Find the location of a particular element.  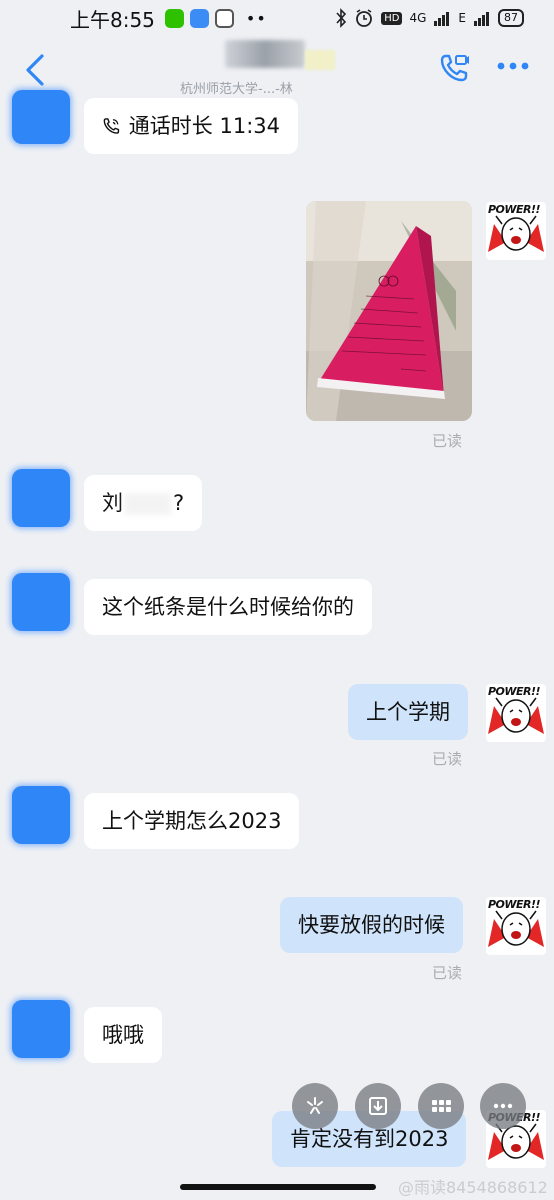

status-more-indicator: •• is located at coordinates (256, 18).